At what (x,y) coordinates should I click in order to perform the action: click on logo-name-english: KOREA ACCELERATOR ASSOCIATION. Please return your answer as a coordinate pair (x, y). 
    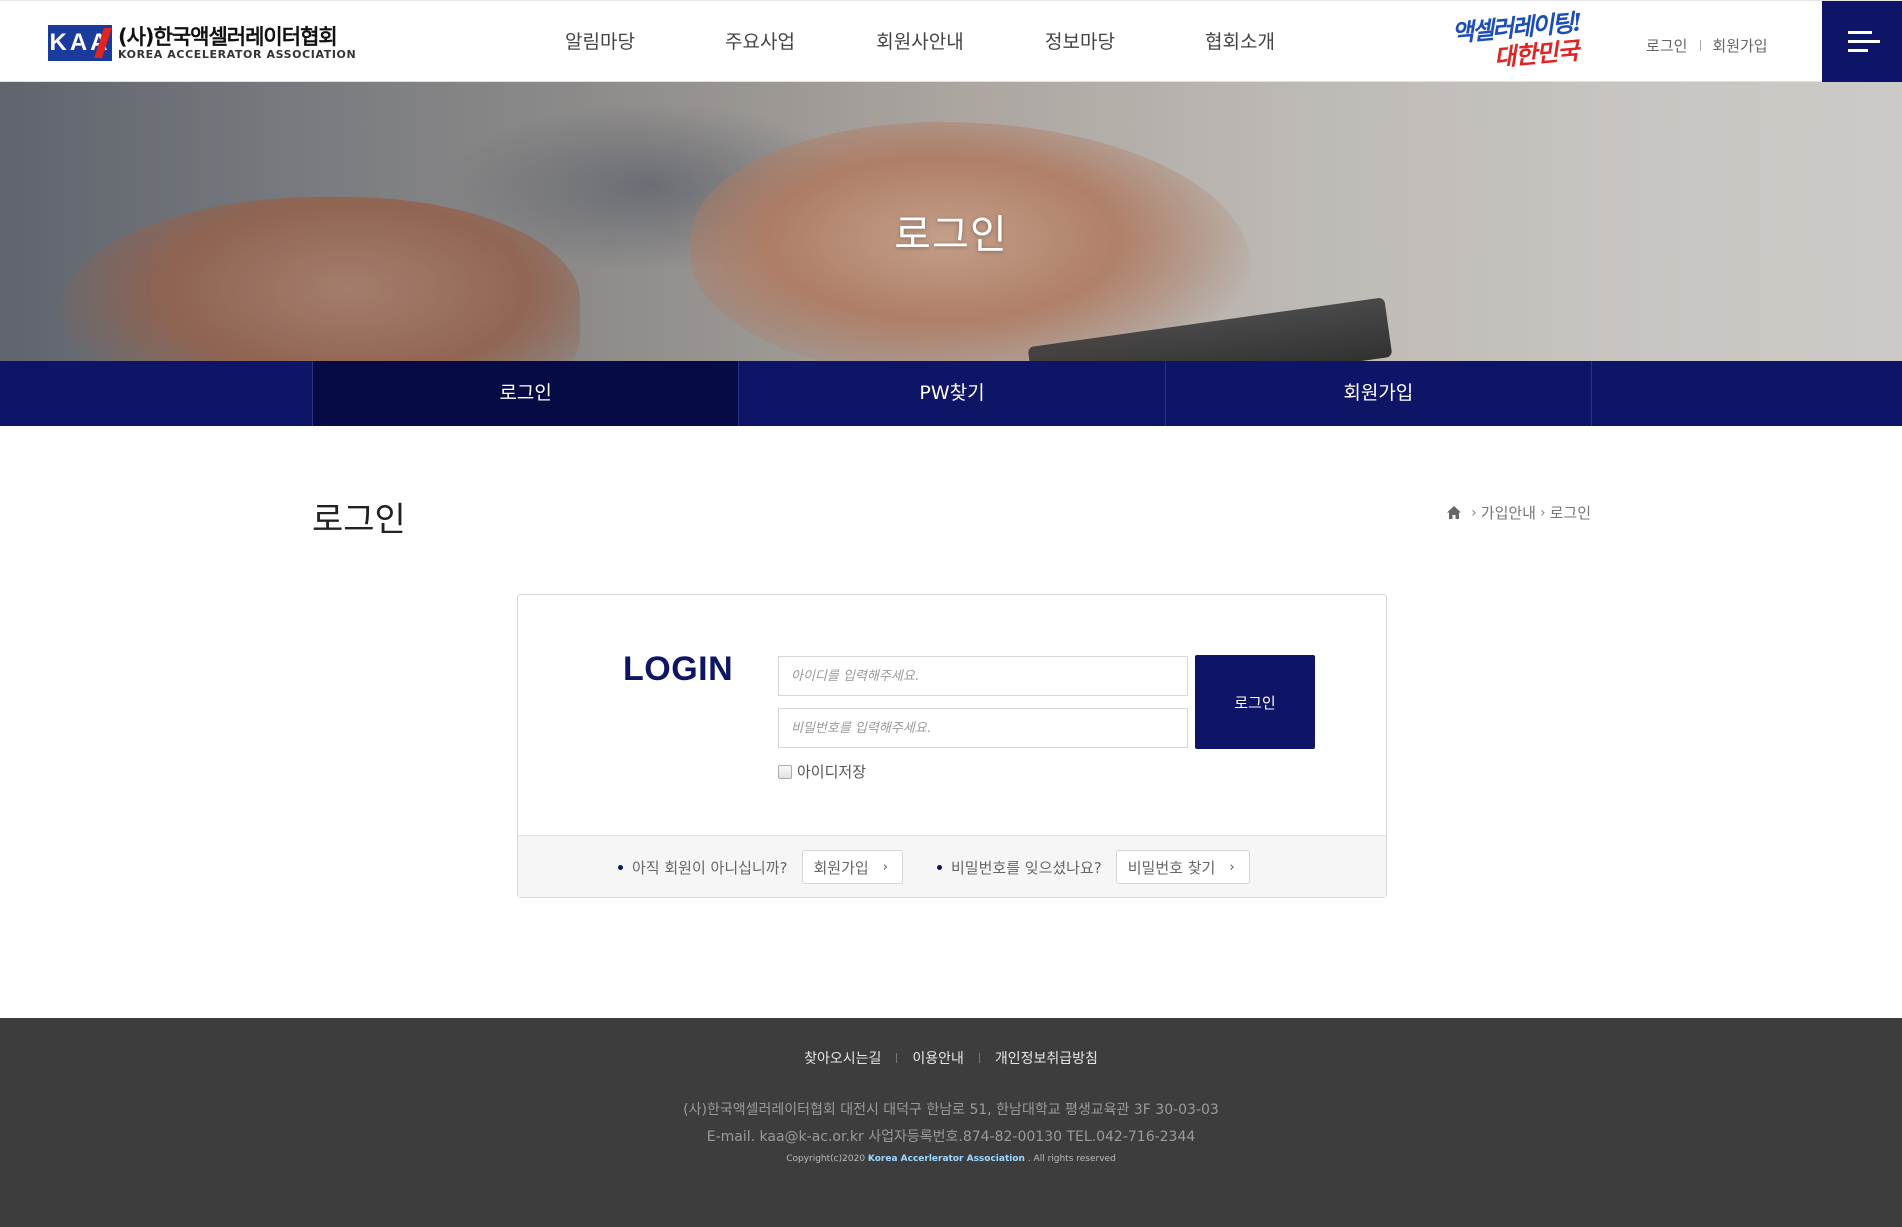
    Looking at the image, I should click on (237, 54).